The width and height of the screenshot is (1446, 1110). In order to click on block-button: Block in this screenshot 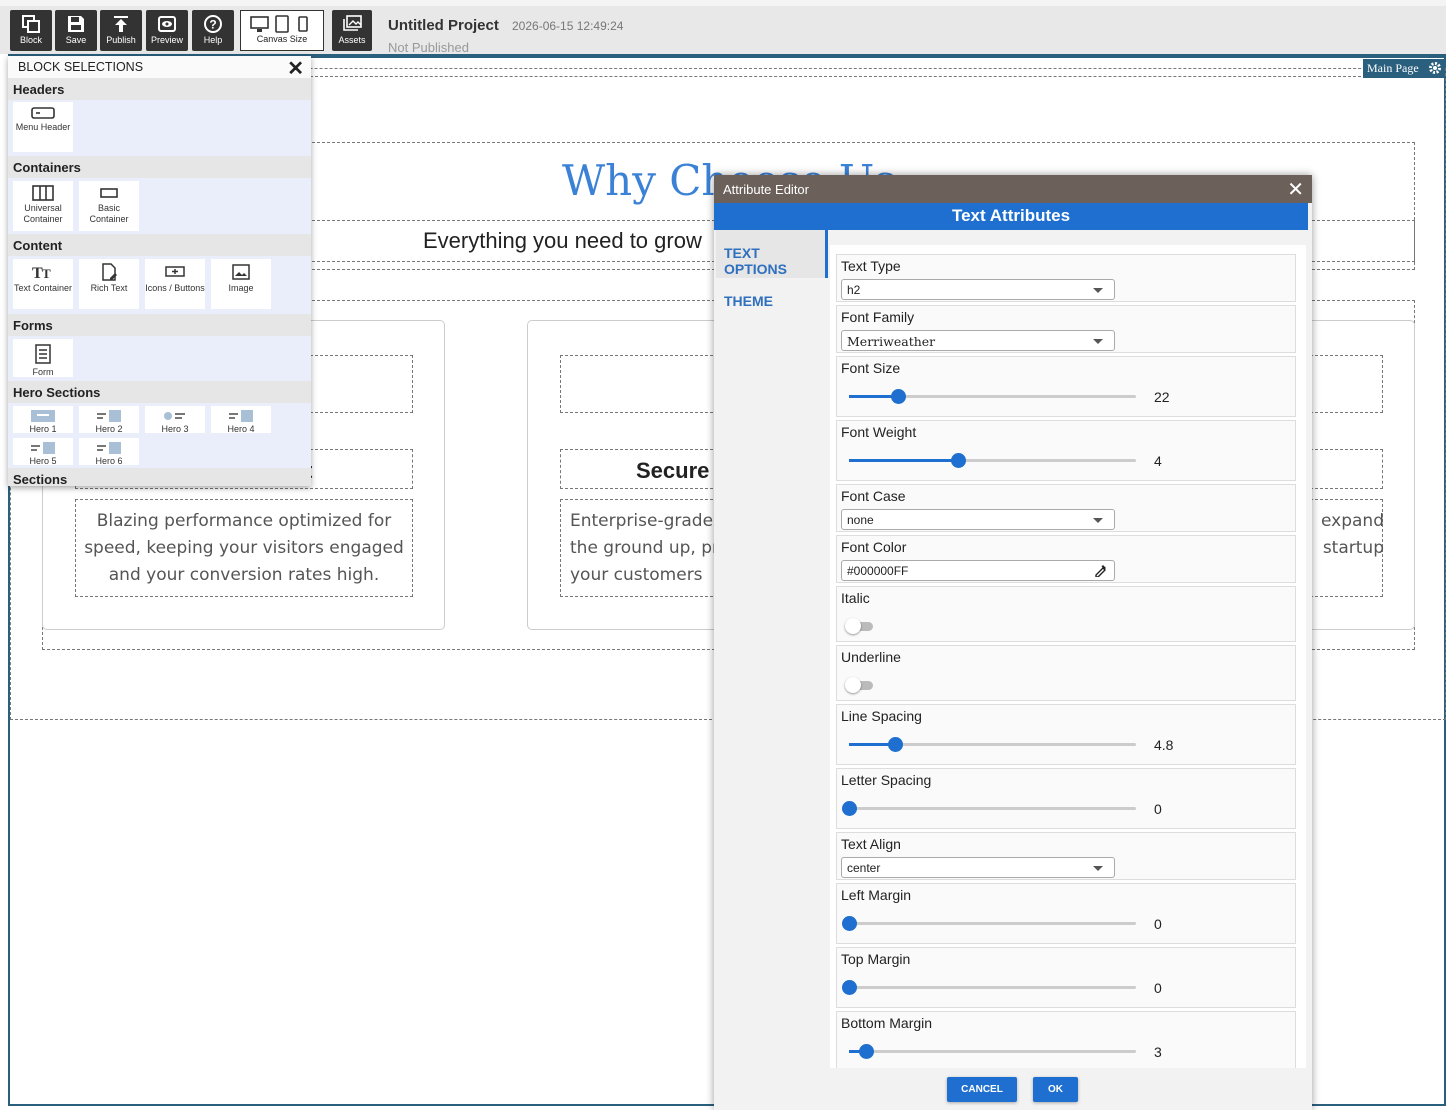, I will do `click(31, 30)`.